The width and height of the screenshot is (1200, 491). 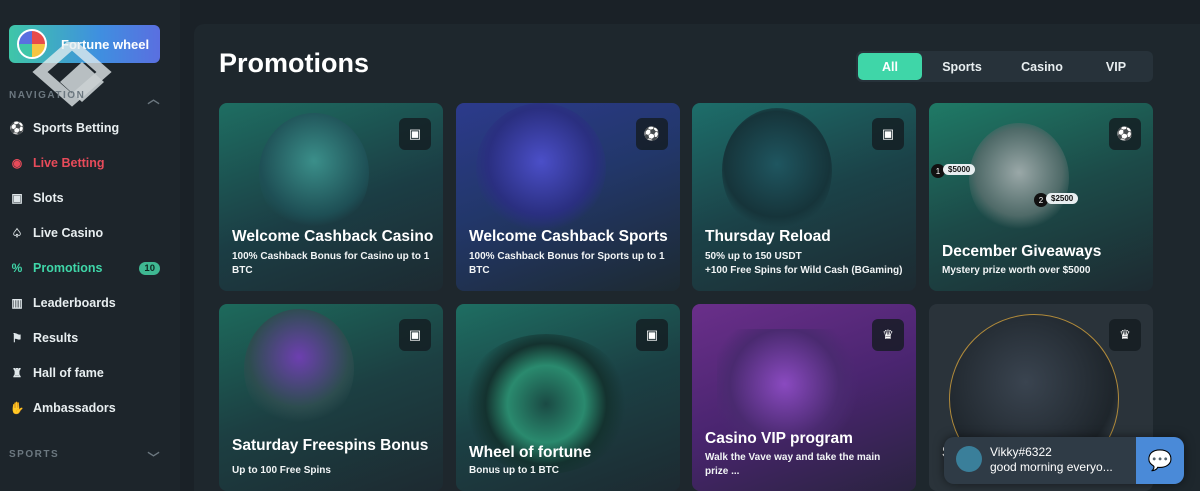 I want to click on section-label: NAVIGATION, so click(x=47, y=95).